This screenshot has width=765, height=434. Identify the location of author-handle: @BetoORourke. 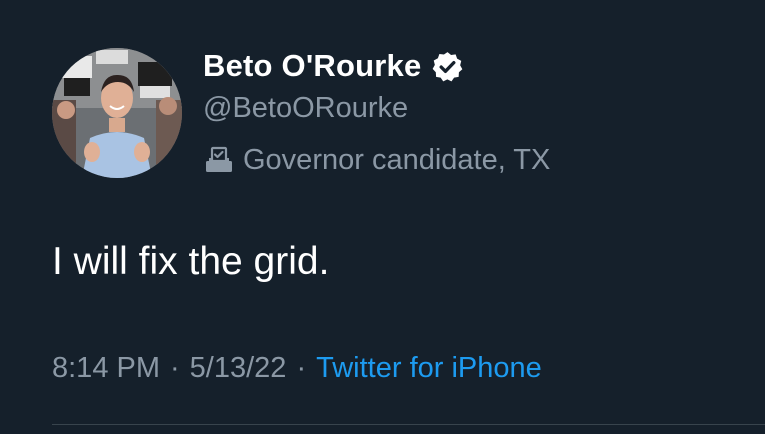
(305, 108).